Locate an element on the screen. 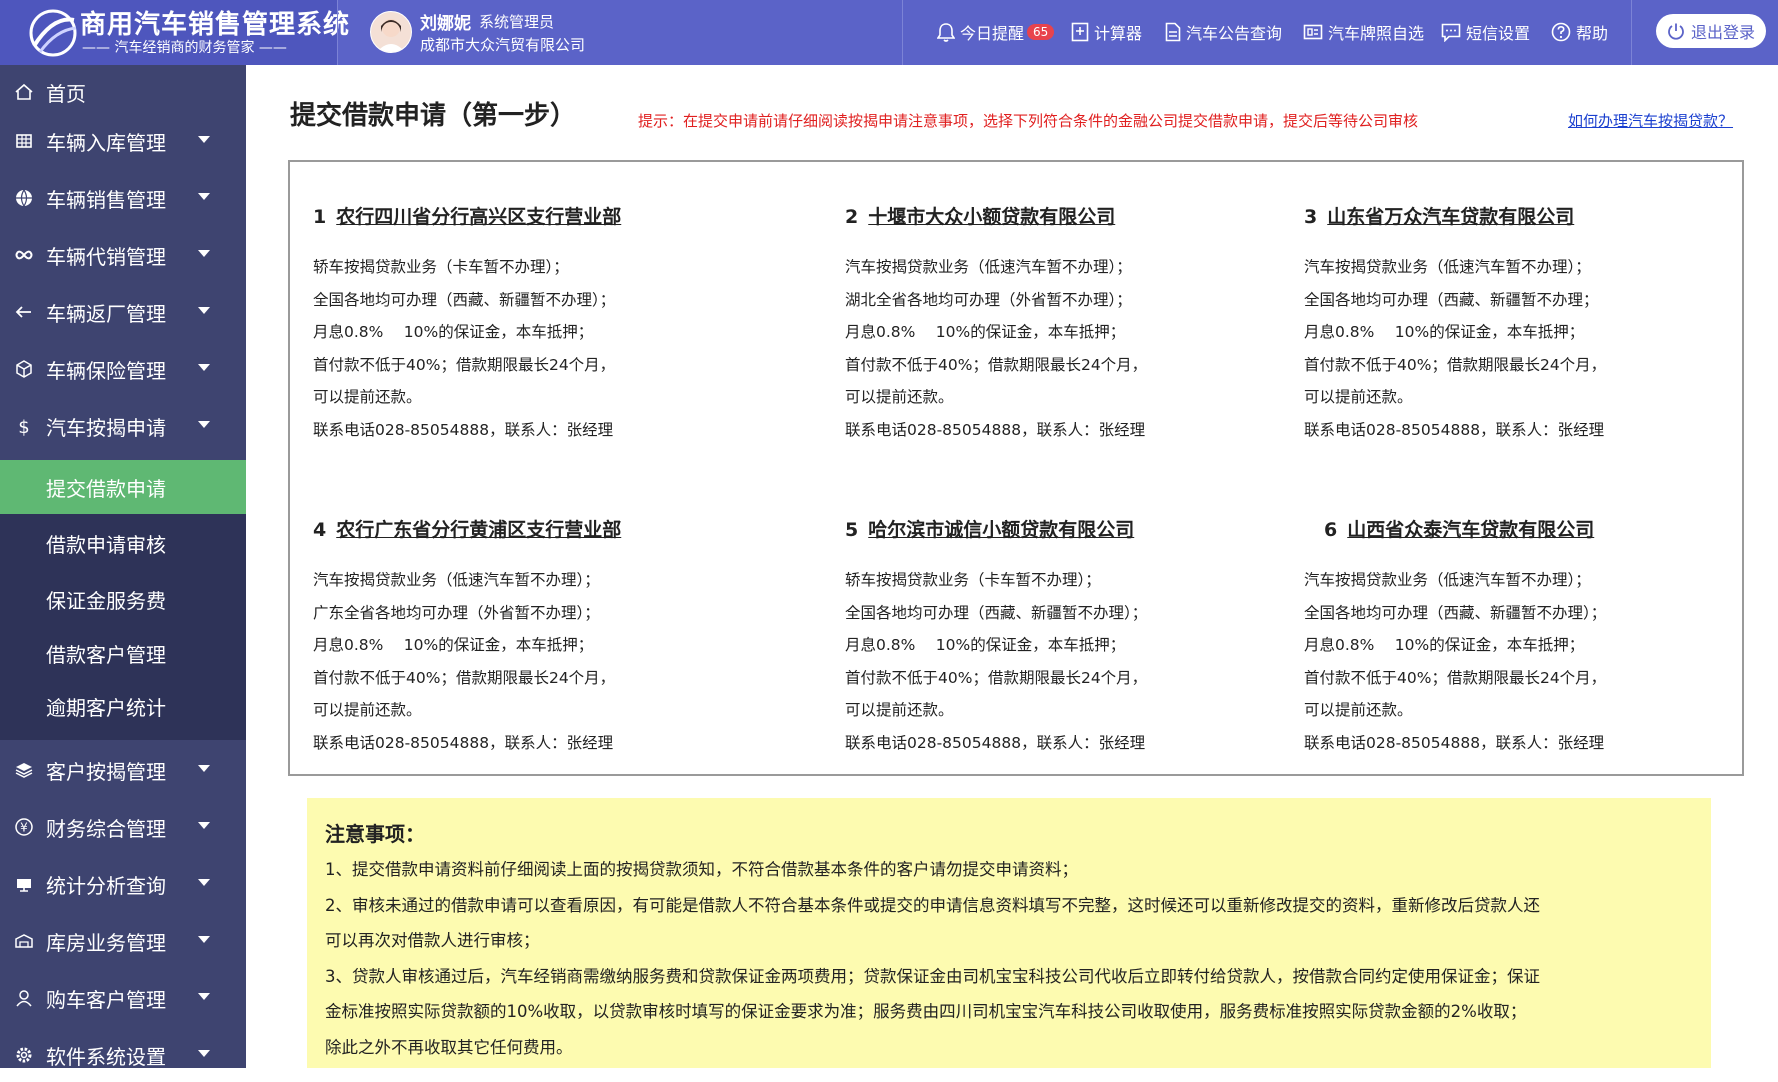 This screenshot has width=1778, height=1082. sidebar-item-label: 客户按揭管理 is located at coordinates (106, 772).